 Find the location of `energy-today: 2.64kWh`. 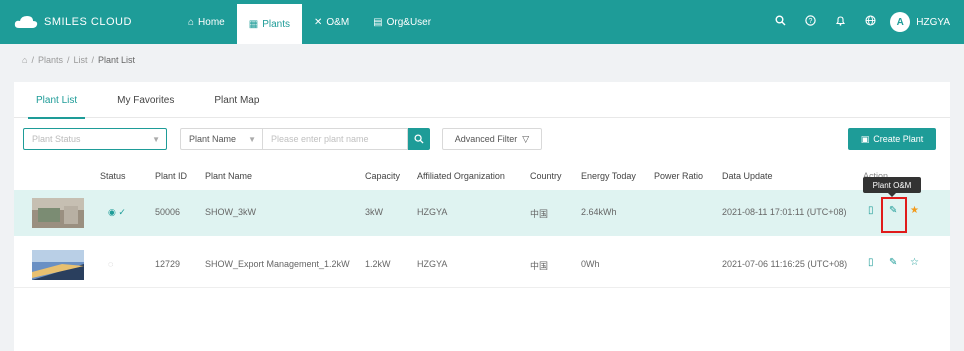

energy-today: 2.64kWh is located at coordinates (599, 212).